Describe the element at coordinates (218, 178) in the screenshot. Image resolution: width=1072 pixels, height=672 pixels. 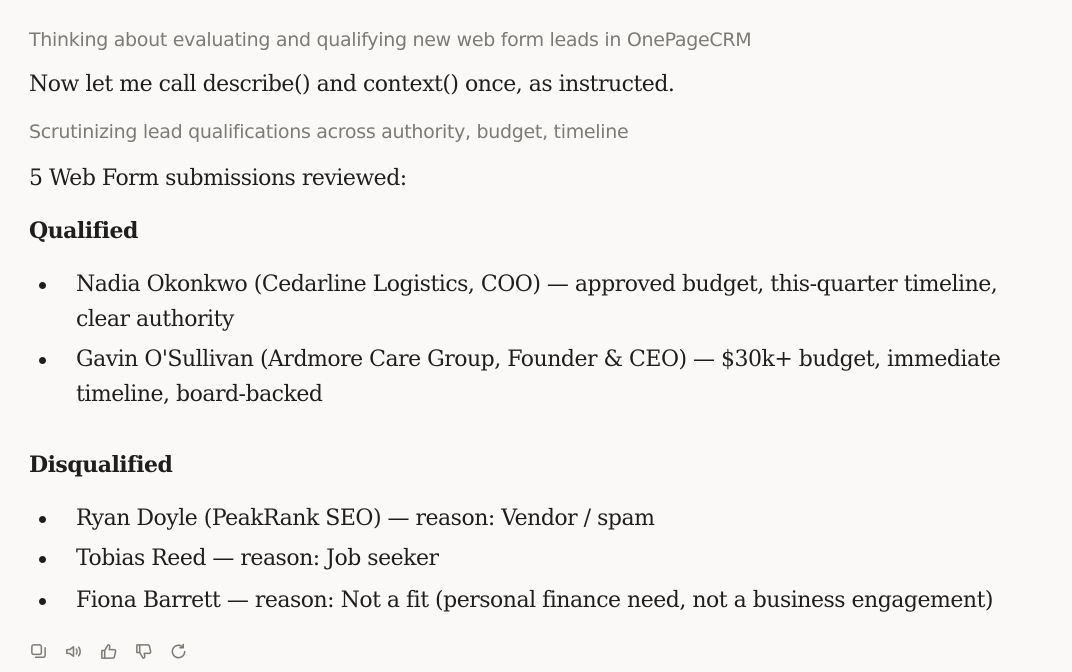
I see `summary-text: 5 Web Form submissions reviewed:` at that location.